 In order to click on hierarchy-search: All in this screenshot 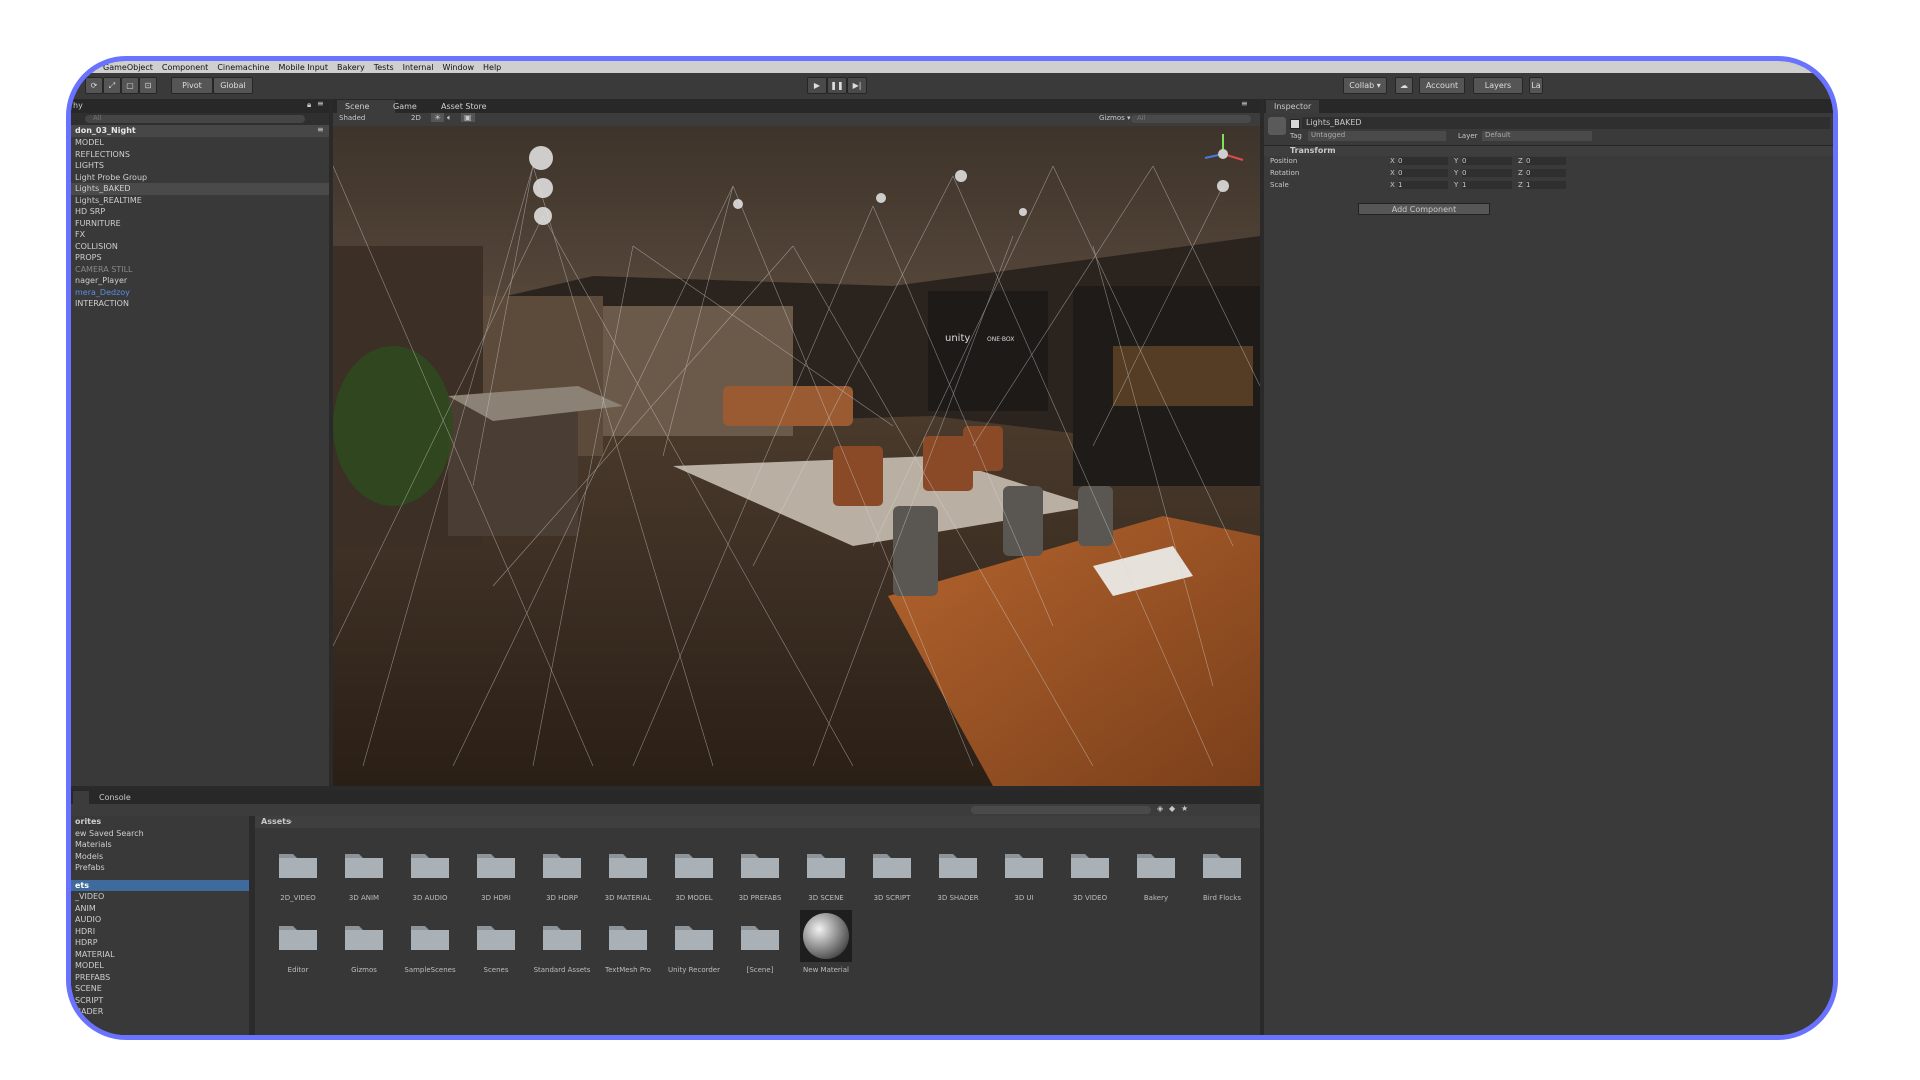, I will do `click(200, 119)`.